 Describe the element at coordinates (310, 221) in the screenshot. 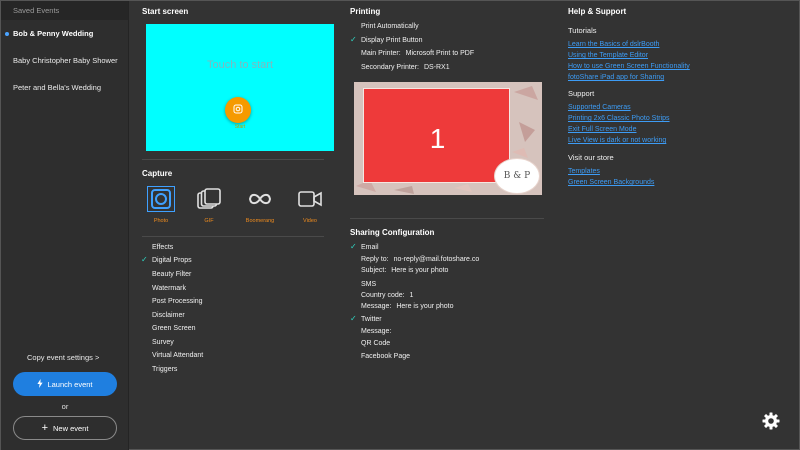

I see `capture-mode-label: Video` at that location.